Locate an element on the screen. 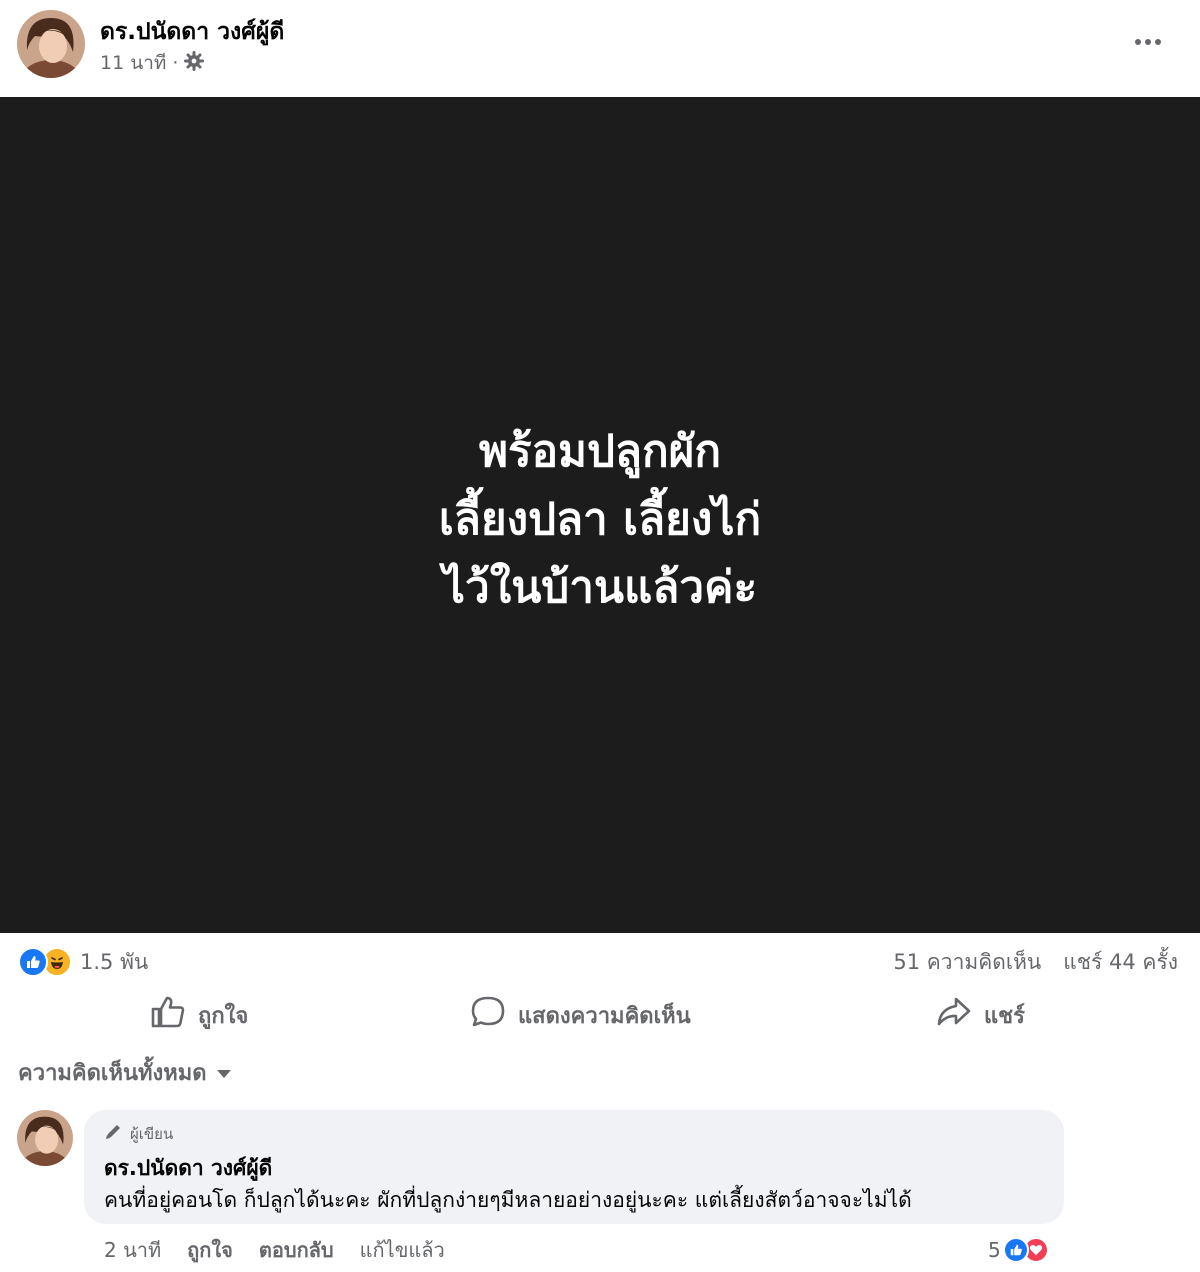  comment-filter-dropdown: ความคิดเห็นทั้งหมด is located at coordinates (124, 1072).